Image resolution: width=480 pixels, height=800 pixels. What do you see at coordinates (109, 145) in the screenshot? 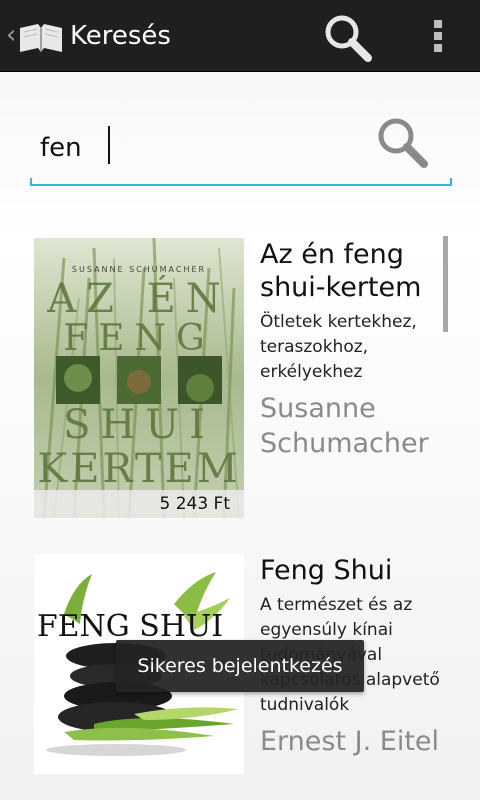
I see `text-cursor` at bounding box center [109, 145].